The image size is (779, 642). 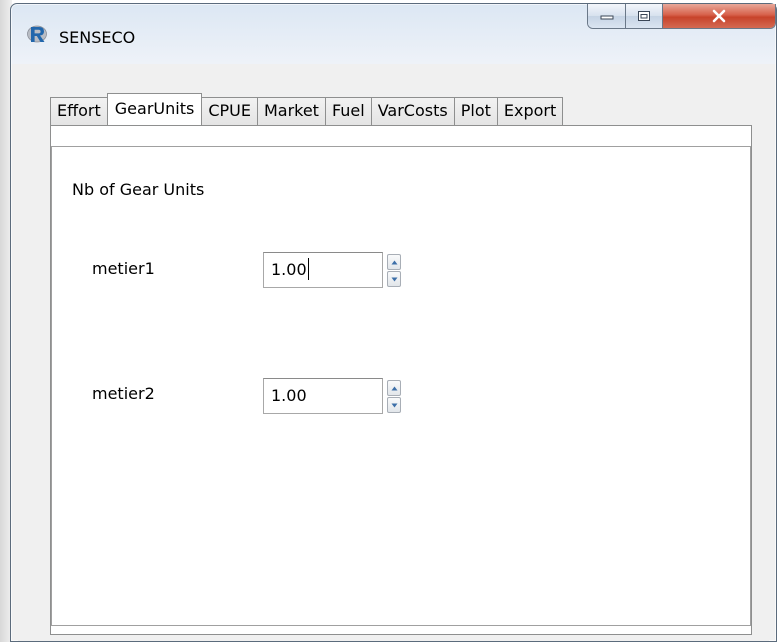 I want to click on row-label-metier1: metier1, so click(x=123, y=268).